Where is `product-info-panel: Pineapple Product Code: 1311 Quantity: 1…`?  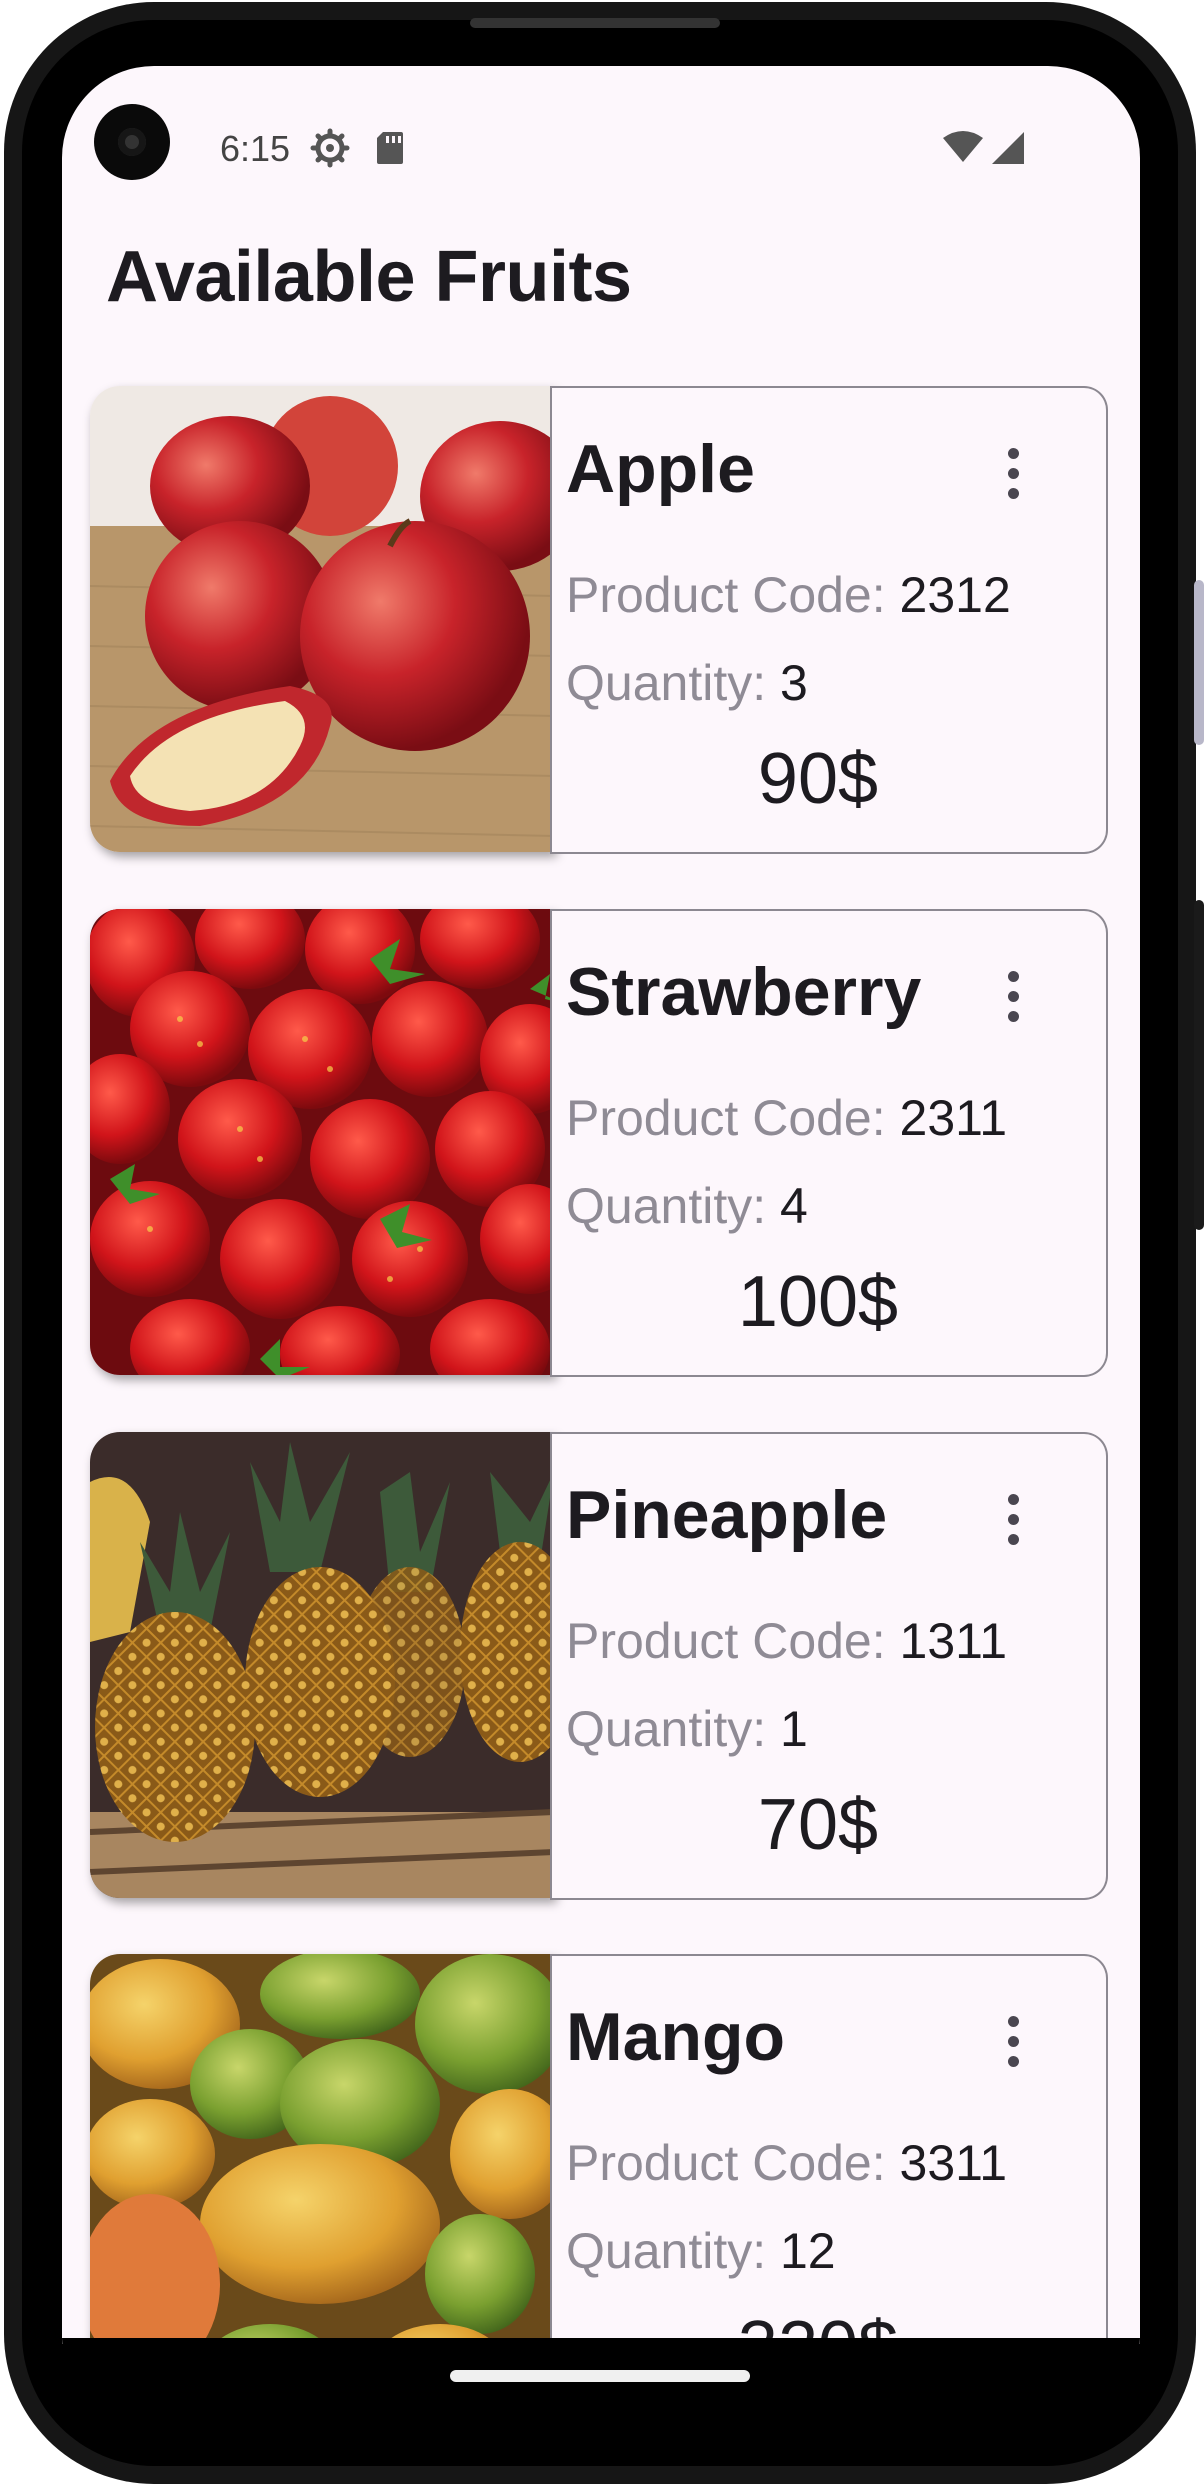
product-info-panel: Pineapple Product Code: 1311 Quantity: 1… is located at coordinates (829, 1666).